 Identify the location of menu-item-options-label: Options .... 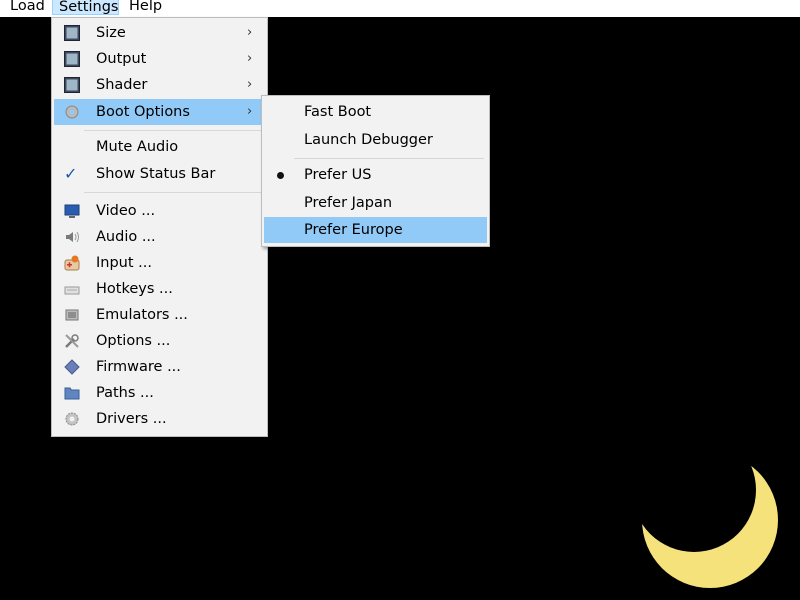
(133, 341).